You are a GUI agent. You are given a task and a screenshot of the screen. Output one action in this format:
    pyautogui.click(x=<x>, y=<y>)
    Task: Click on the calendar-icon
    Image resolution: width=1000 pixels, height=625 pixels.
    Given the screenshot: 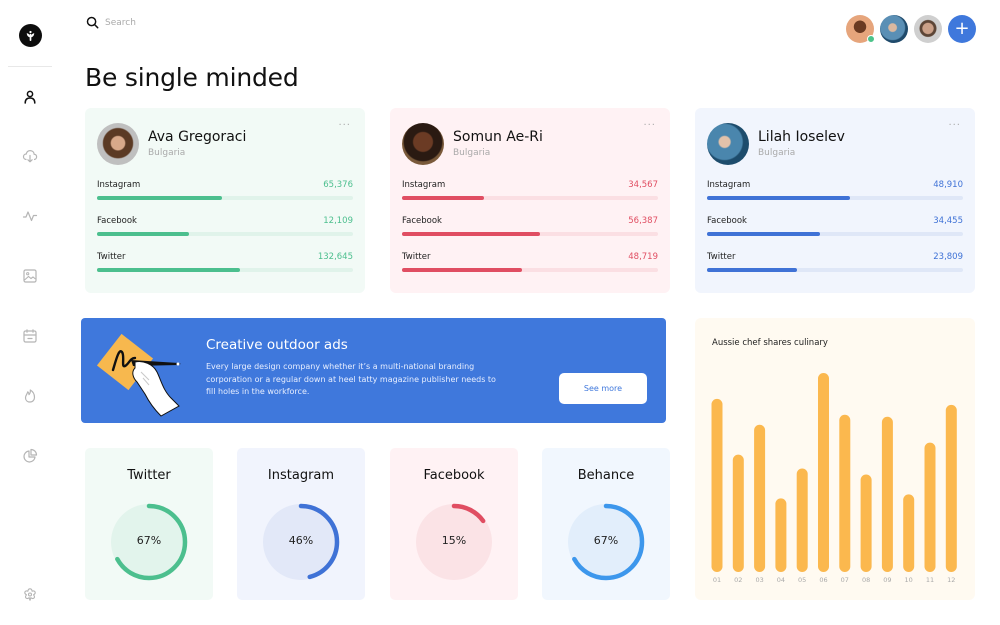 What is the action you would take?
    pyautogui.click(x=30, y=336)
    